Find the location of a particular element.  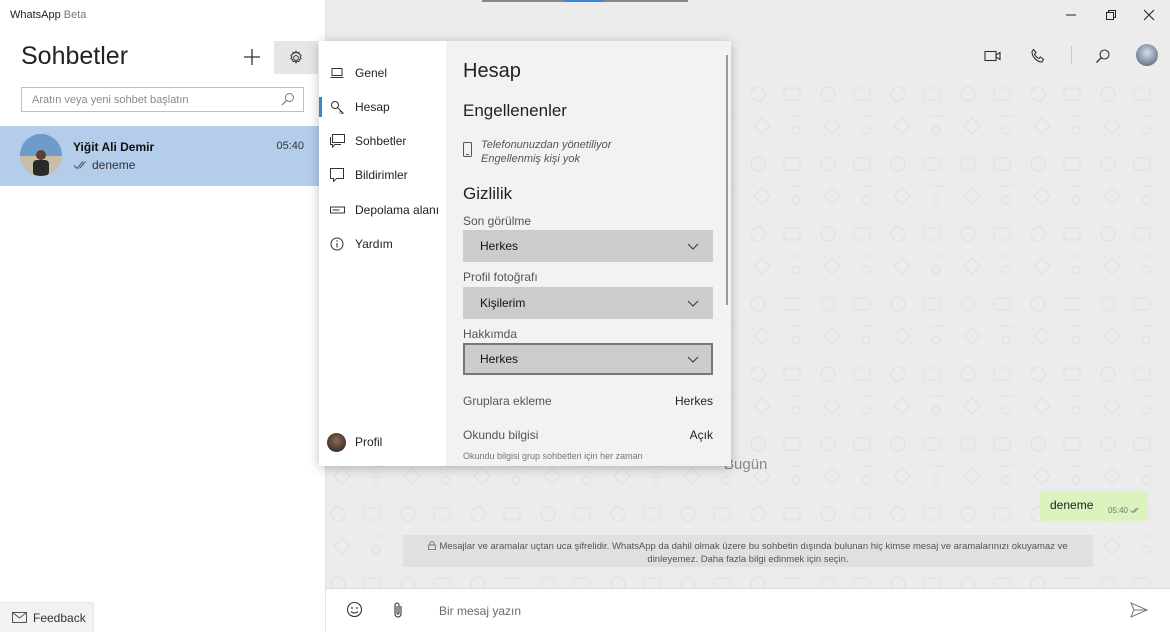

restore-icon is located at coordinates (1111, 15).